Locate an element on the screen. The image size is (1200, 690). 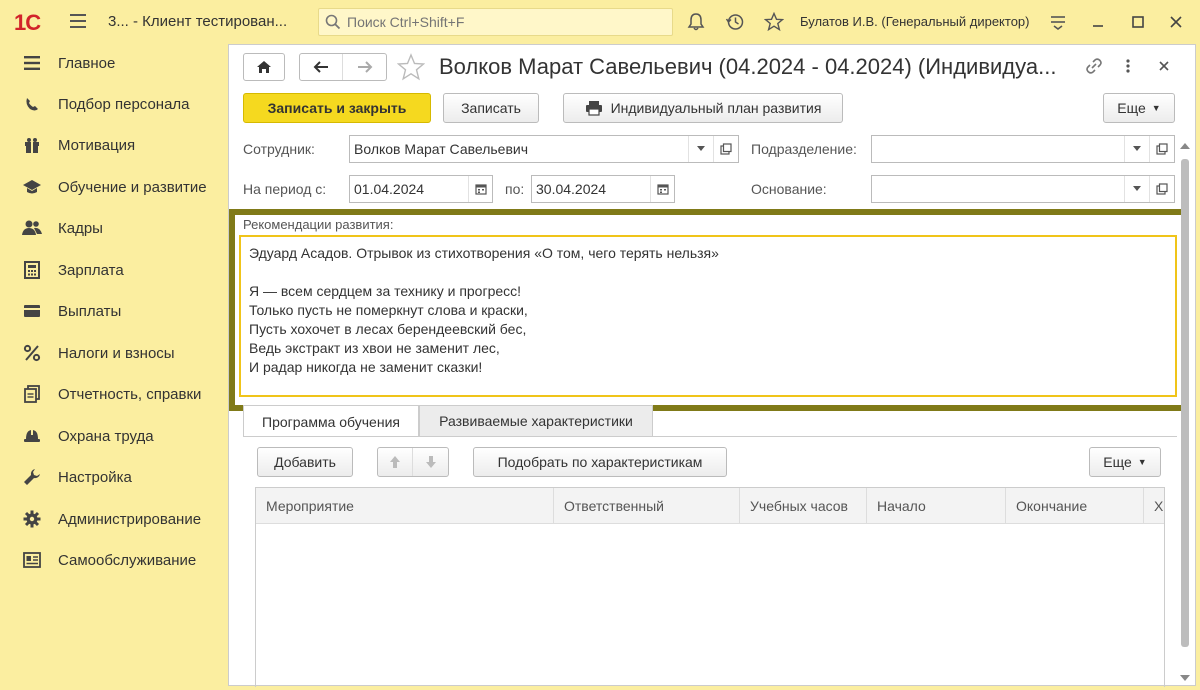
close-form-icon is located at coordinates (1164, 66).